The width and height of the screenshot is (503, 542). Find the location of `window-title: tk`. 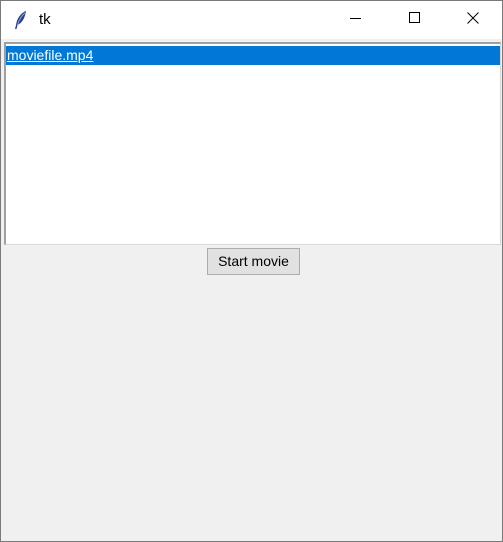

window-title: tk is located at coordinates (45, 19).